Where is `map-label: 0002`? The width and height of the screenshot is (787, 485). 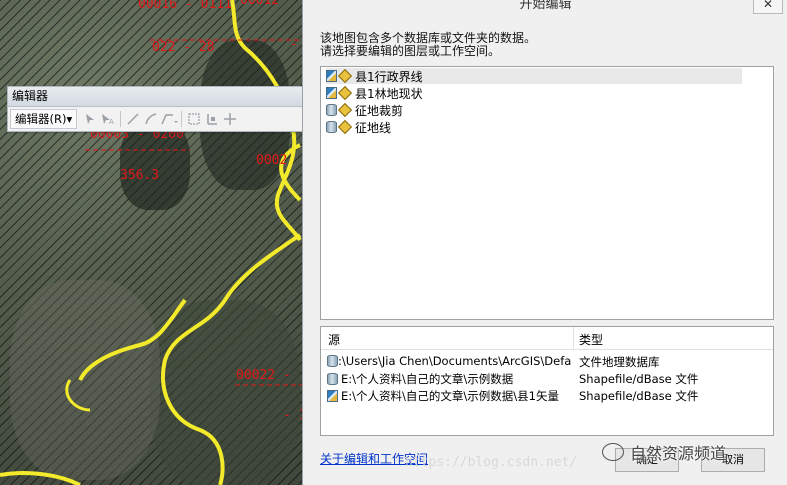
map-label: 0002 is located at coordinates (272, 160).